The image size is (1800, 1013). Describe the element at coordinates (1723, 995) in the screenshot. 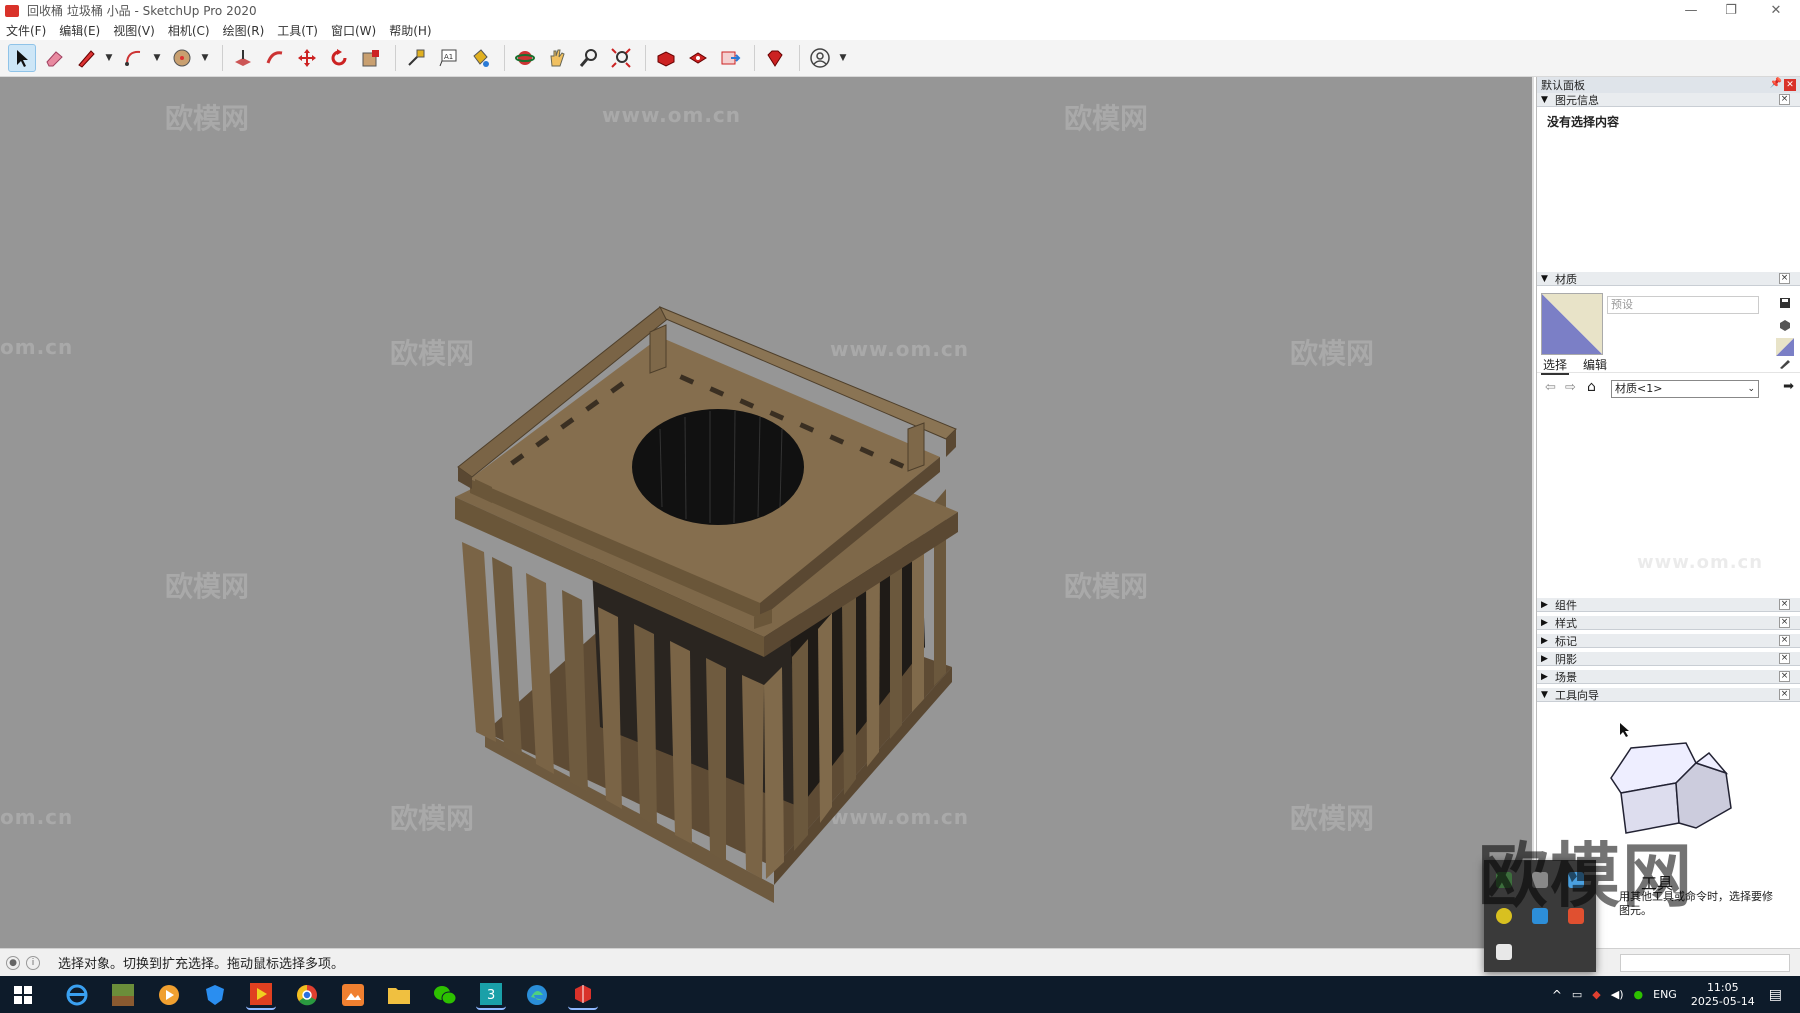

I see `clock: 11:05 2025-05-14` at that location.